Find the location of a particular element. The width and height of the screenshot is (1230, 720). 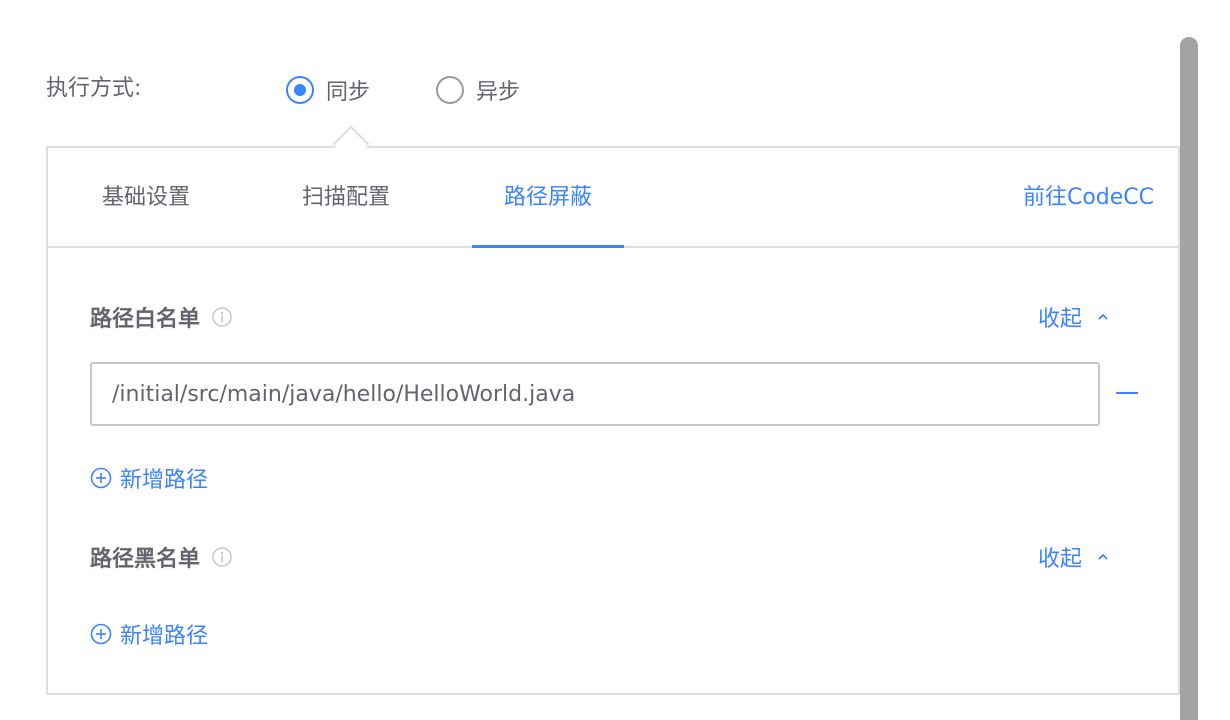

radio-async-label: 异步 is located at coordinates (498, 92).